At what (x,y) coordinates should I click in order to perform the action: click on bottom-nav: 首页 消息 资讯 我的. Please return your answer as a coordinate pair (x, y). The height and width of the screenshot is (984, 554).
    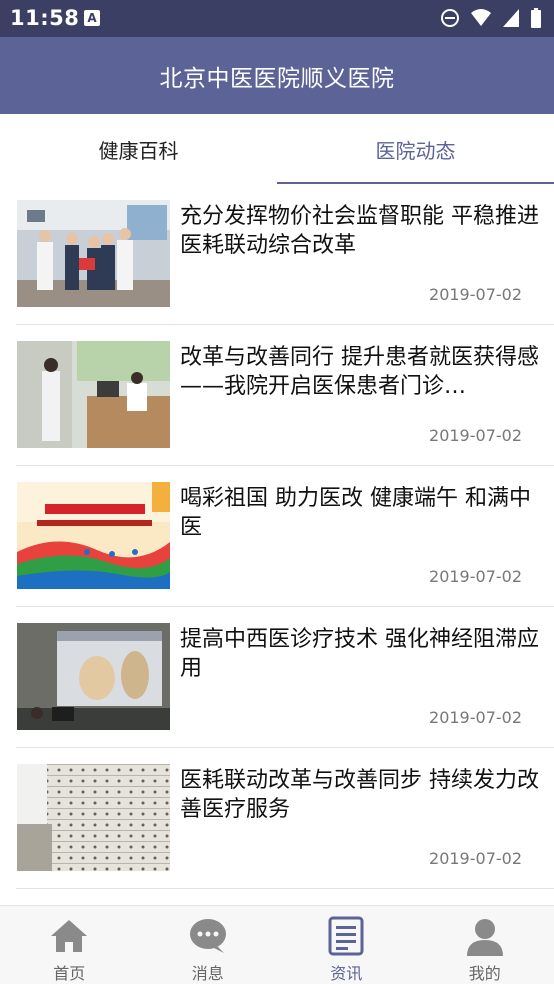
    Looking at the image, I should click on (277, 944).